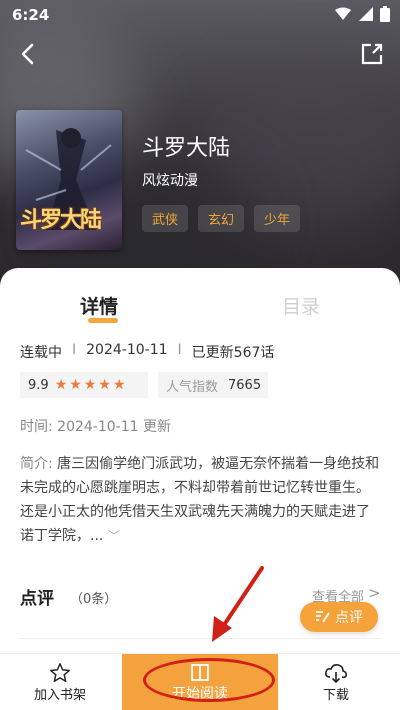 This screenshot has width=400, height=710. I want to click on review-count: （0条）, so click(94, 599).